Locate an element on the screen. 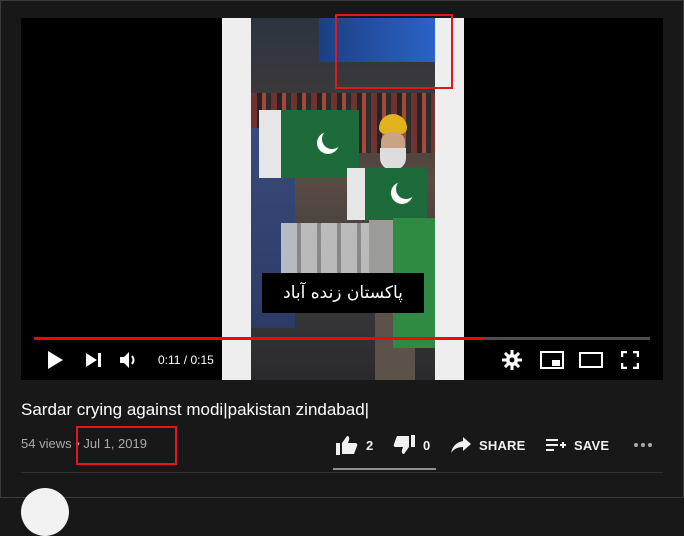 The width and height of the screenshot is (684, 536). next-button is located at coordinates (94, 360).